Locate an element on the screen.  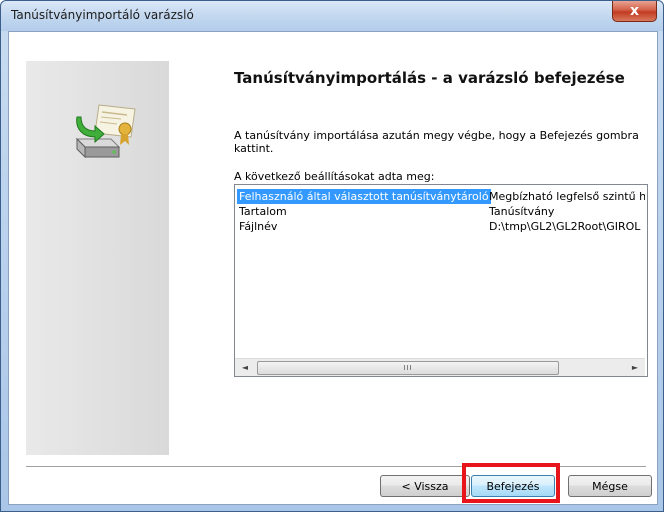
button-separator is located at coordinates (336, 467).